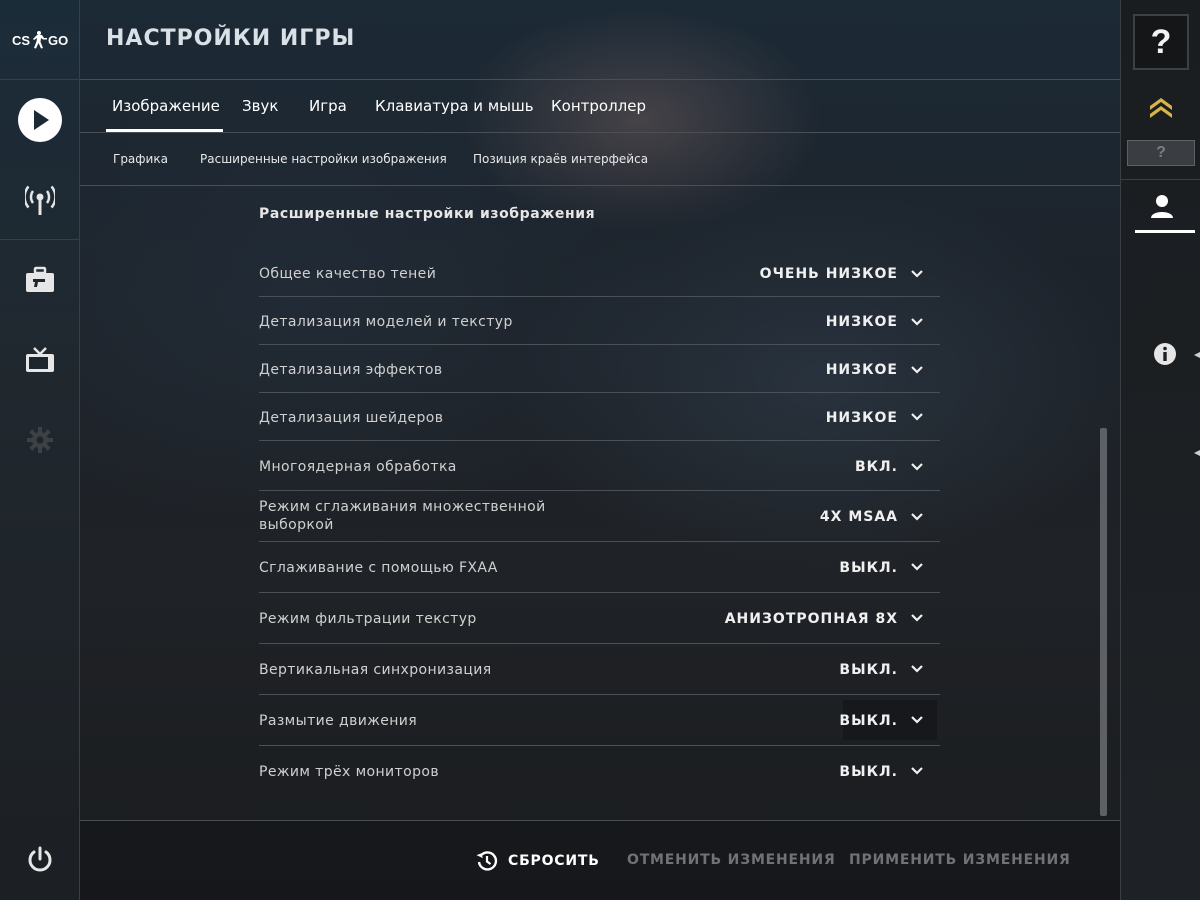  I want to click on setting-label: Многоядерная обработка, so click(358, 467).